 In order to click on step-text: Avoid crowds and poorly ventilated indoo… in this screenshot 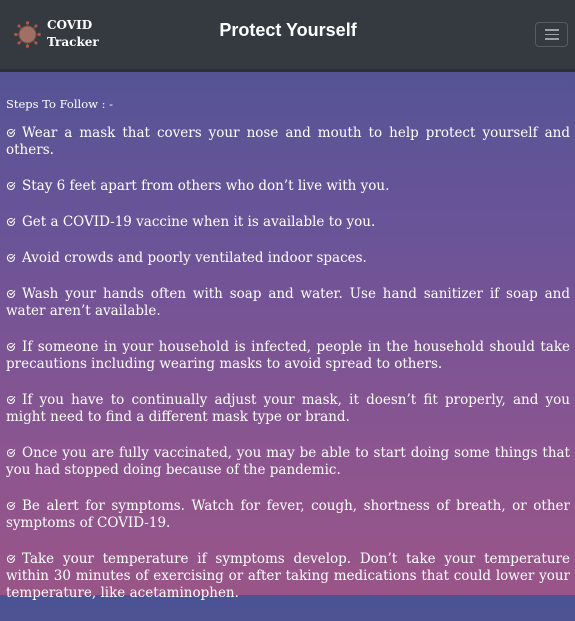, I will do `click(194, 258)`.